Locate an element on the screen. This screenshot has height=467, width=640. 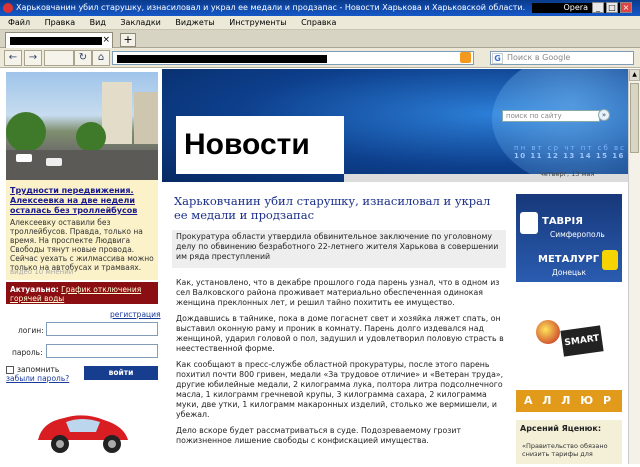
google-icon: G is located at coordinates (497, 58).